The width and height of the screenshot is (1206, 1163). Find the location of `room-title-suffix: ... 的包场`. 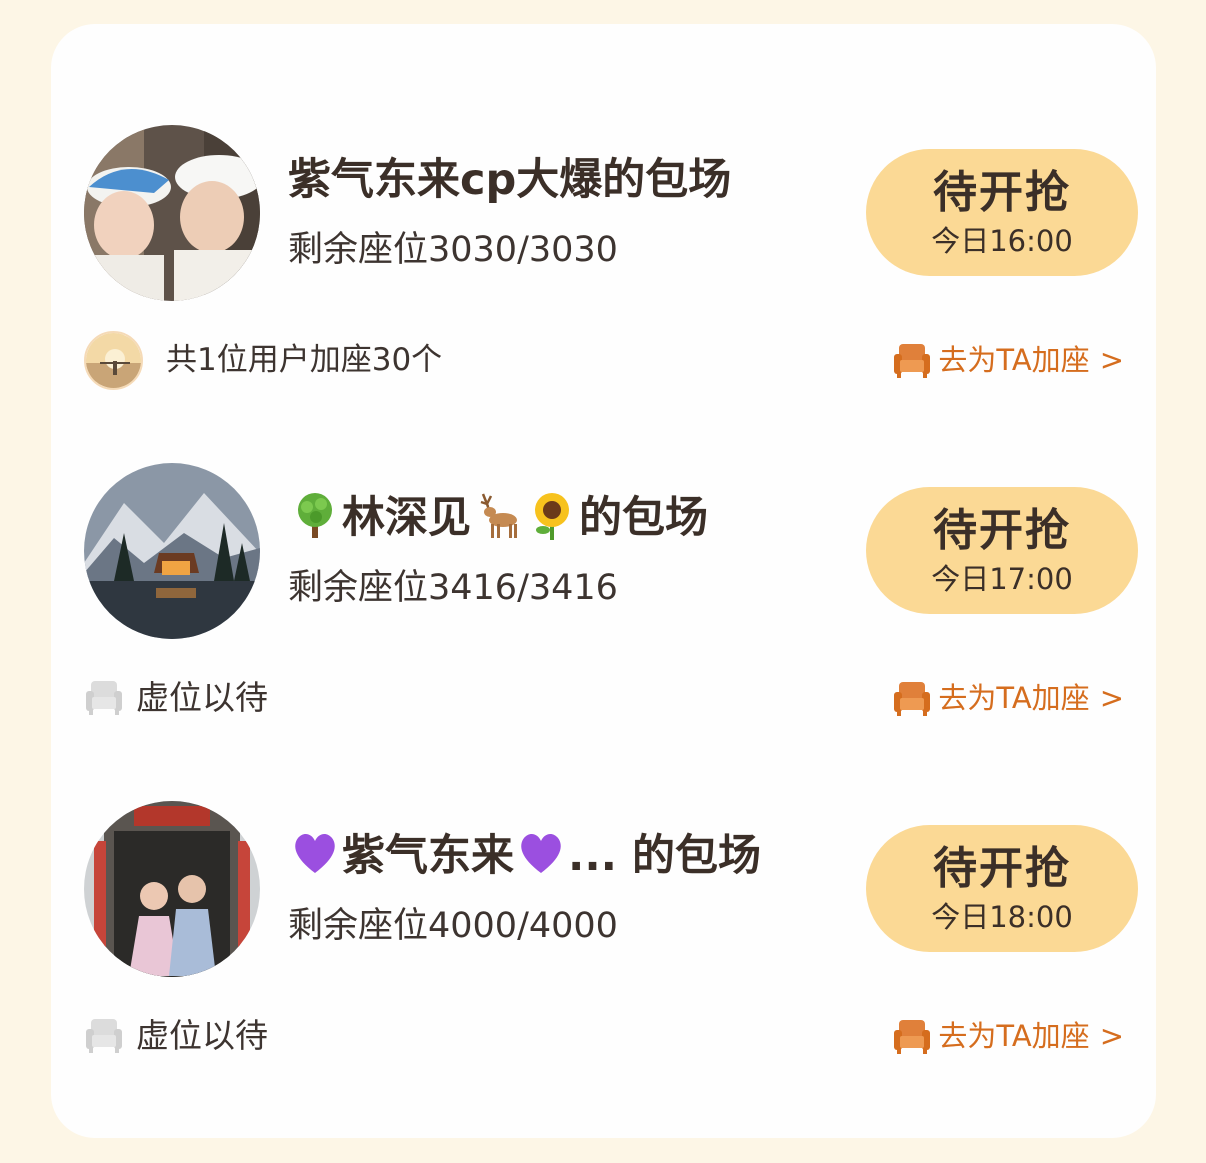

room-title-suffix: ... 的包场 is located at coordinates (664, 856).